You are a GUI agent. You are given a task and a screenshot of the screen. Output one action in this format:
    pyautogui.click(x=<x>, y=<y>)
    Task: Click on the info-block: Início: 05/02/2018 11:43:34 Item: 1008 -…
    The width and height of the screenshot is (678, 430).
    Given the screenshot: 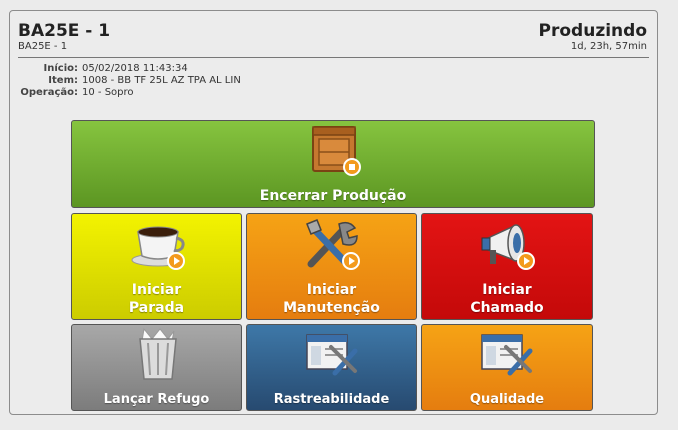 What is the action you would take?
    pyautogui.click(x=128, y=81)
    